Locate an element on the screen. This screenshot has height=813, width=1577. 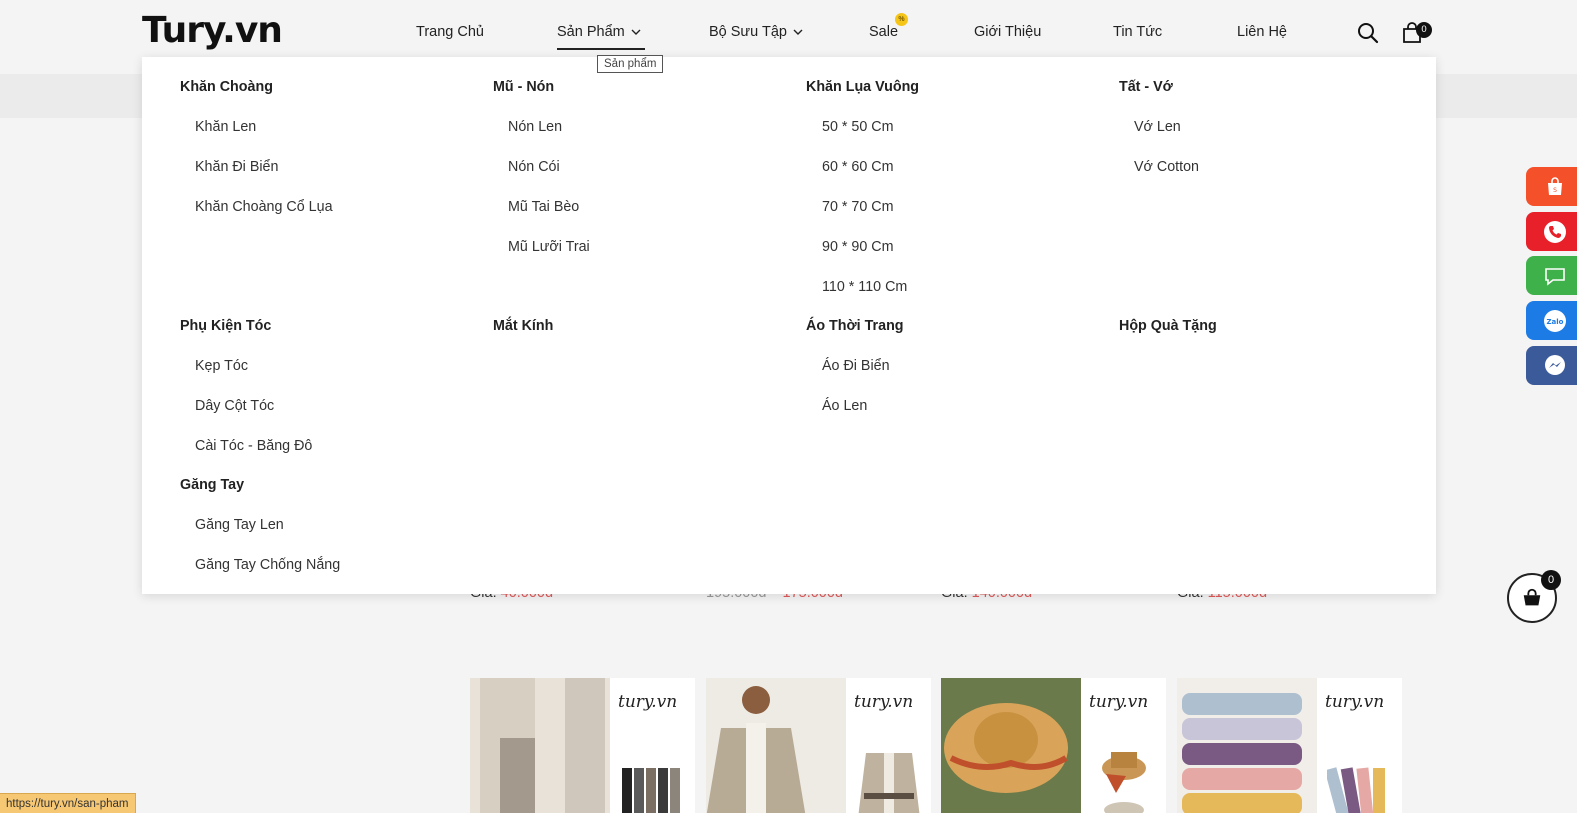
shopee-bag-icon: S is located at coordinates (1554, 185).